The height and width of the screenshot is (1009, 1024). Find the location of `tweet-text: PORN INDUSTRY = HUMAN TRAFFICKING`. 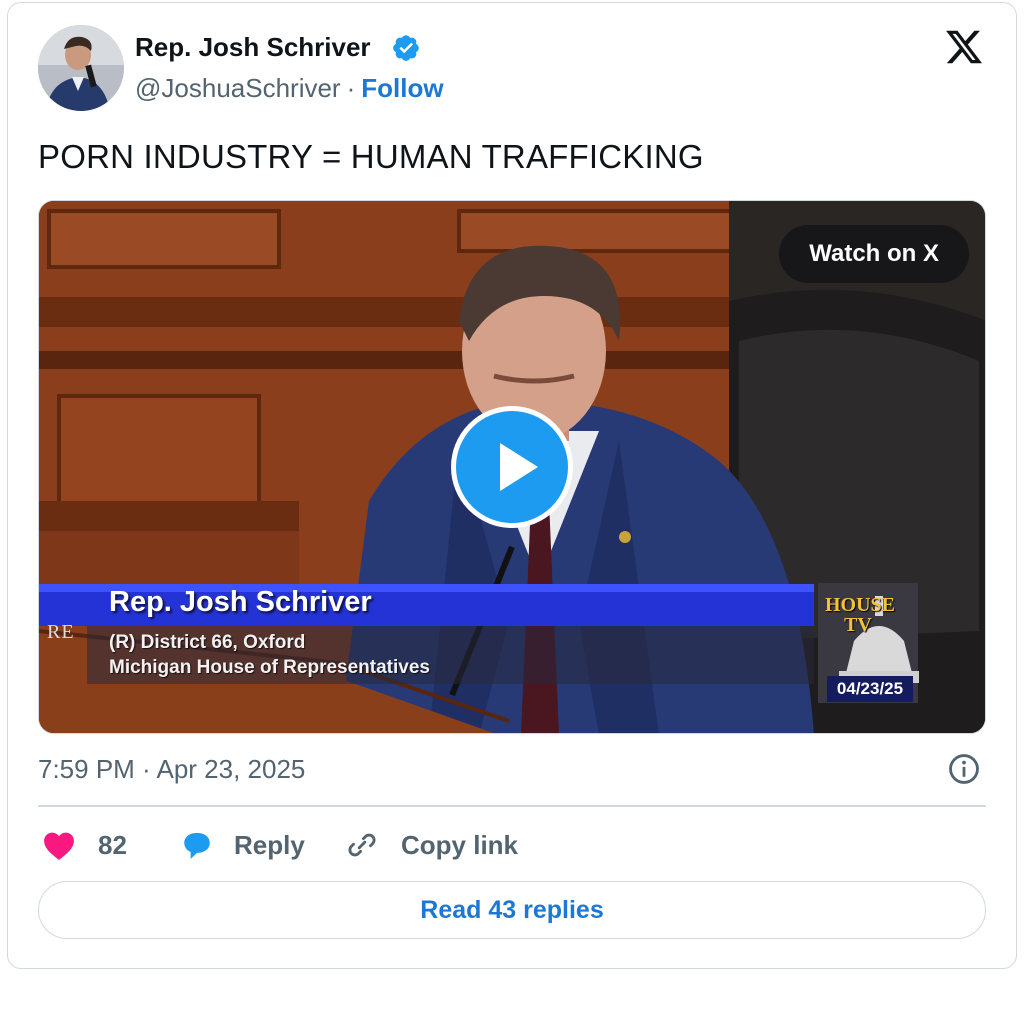

tweet-text: PORN INDUSTRY = HUMAN TRAFFICKING is located at coordinates (371, 156).